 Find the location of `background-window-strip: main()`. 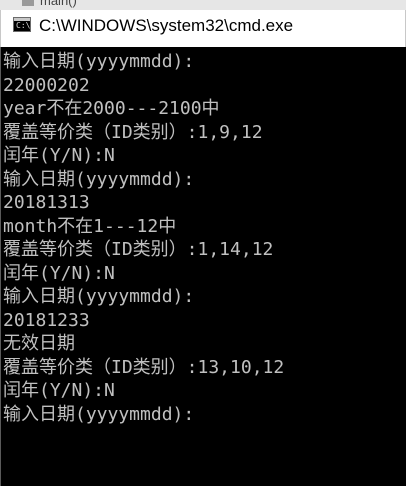

background-window-strip: main() is located at coordinates (203, 5).